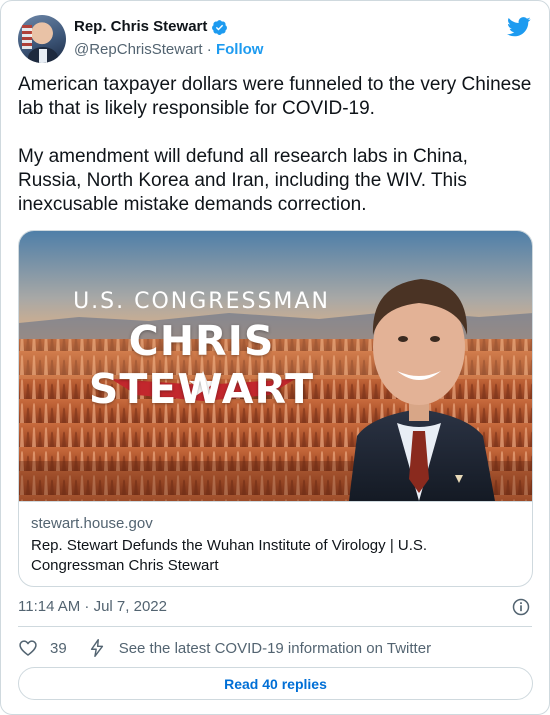 The image size is (550, 715). I want to click on name-row: Rep. Chris Stewart, so click(168, 27).